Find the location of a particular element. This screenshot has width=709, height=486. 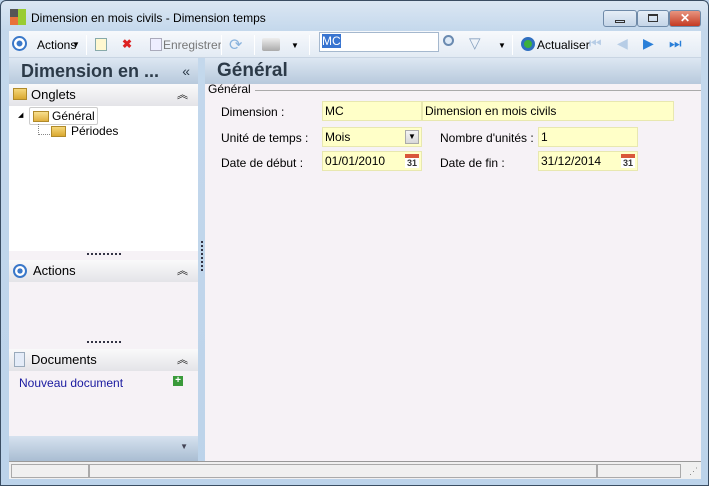

onglets-label: Onglets is located at coordinates (53, 94).